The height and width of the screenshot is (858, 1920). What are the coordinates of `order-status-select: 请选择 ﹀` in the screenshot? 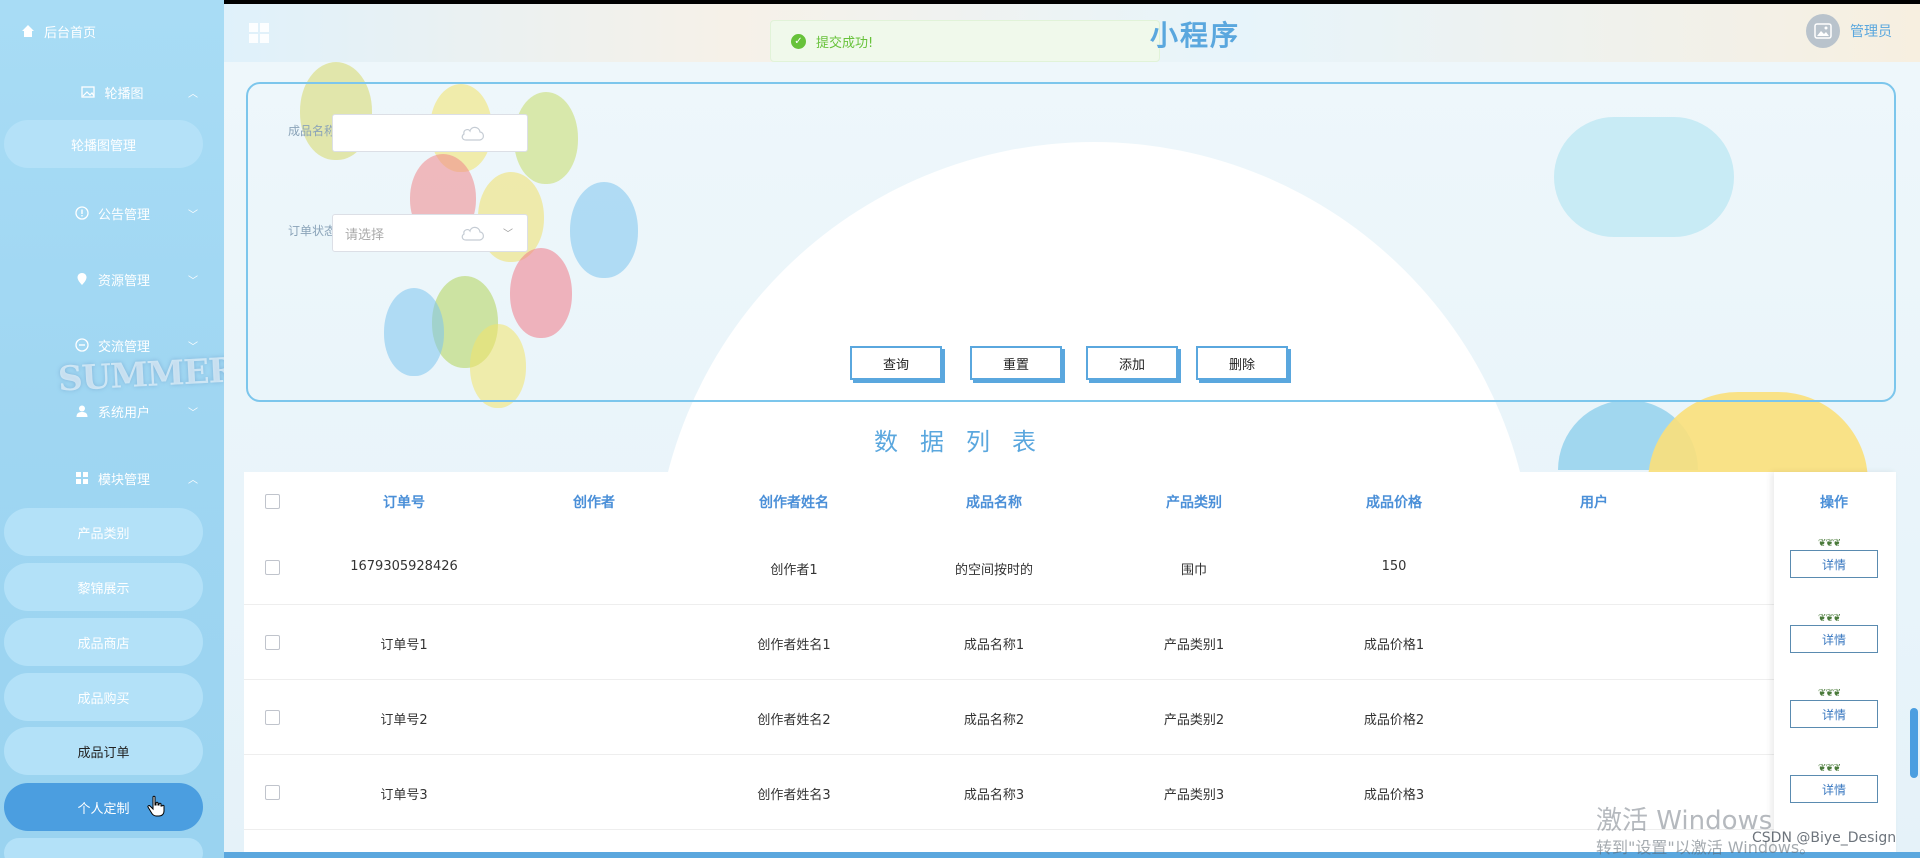 It's located at (430, 233).